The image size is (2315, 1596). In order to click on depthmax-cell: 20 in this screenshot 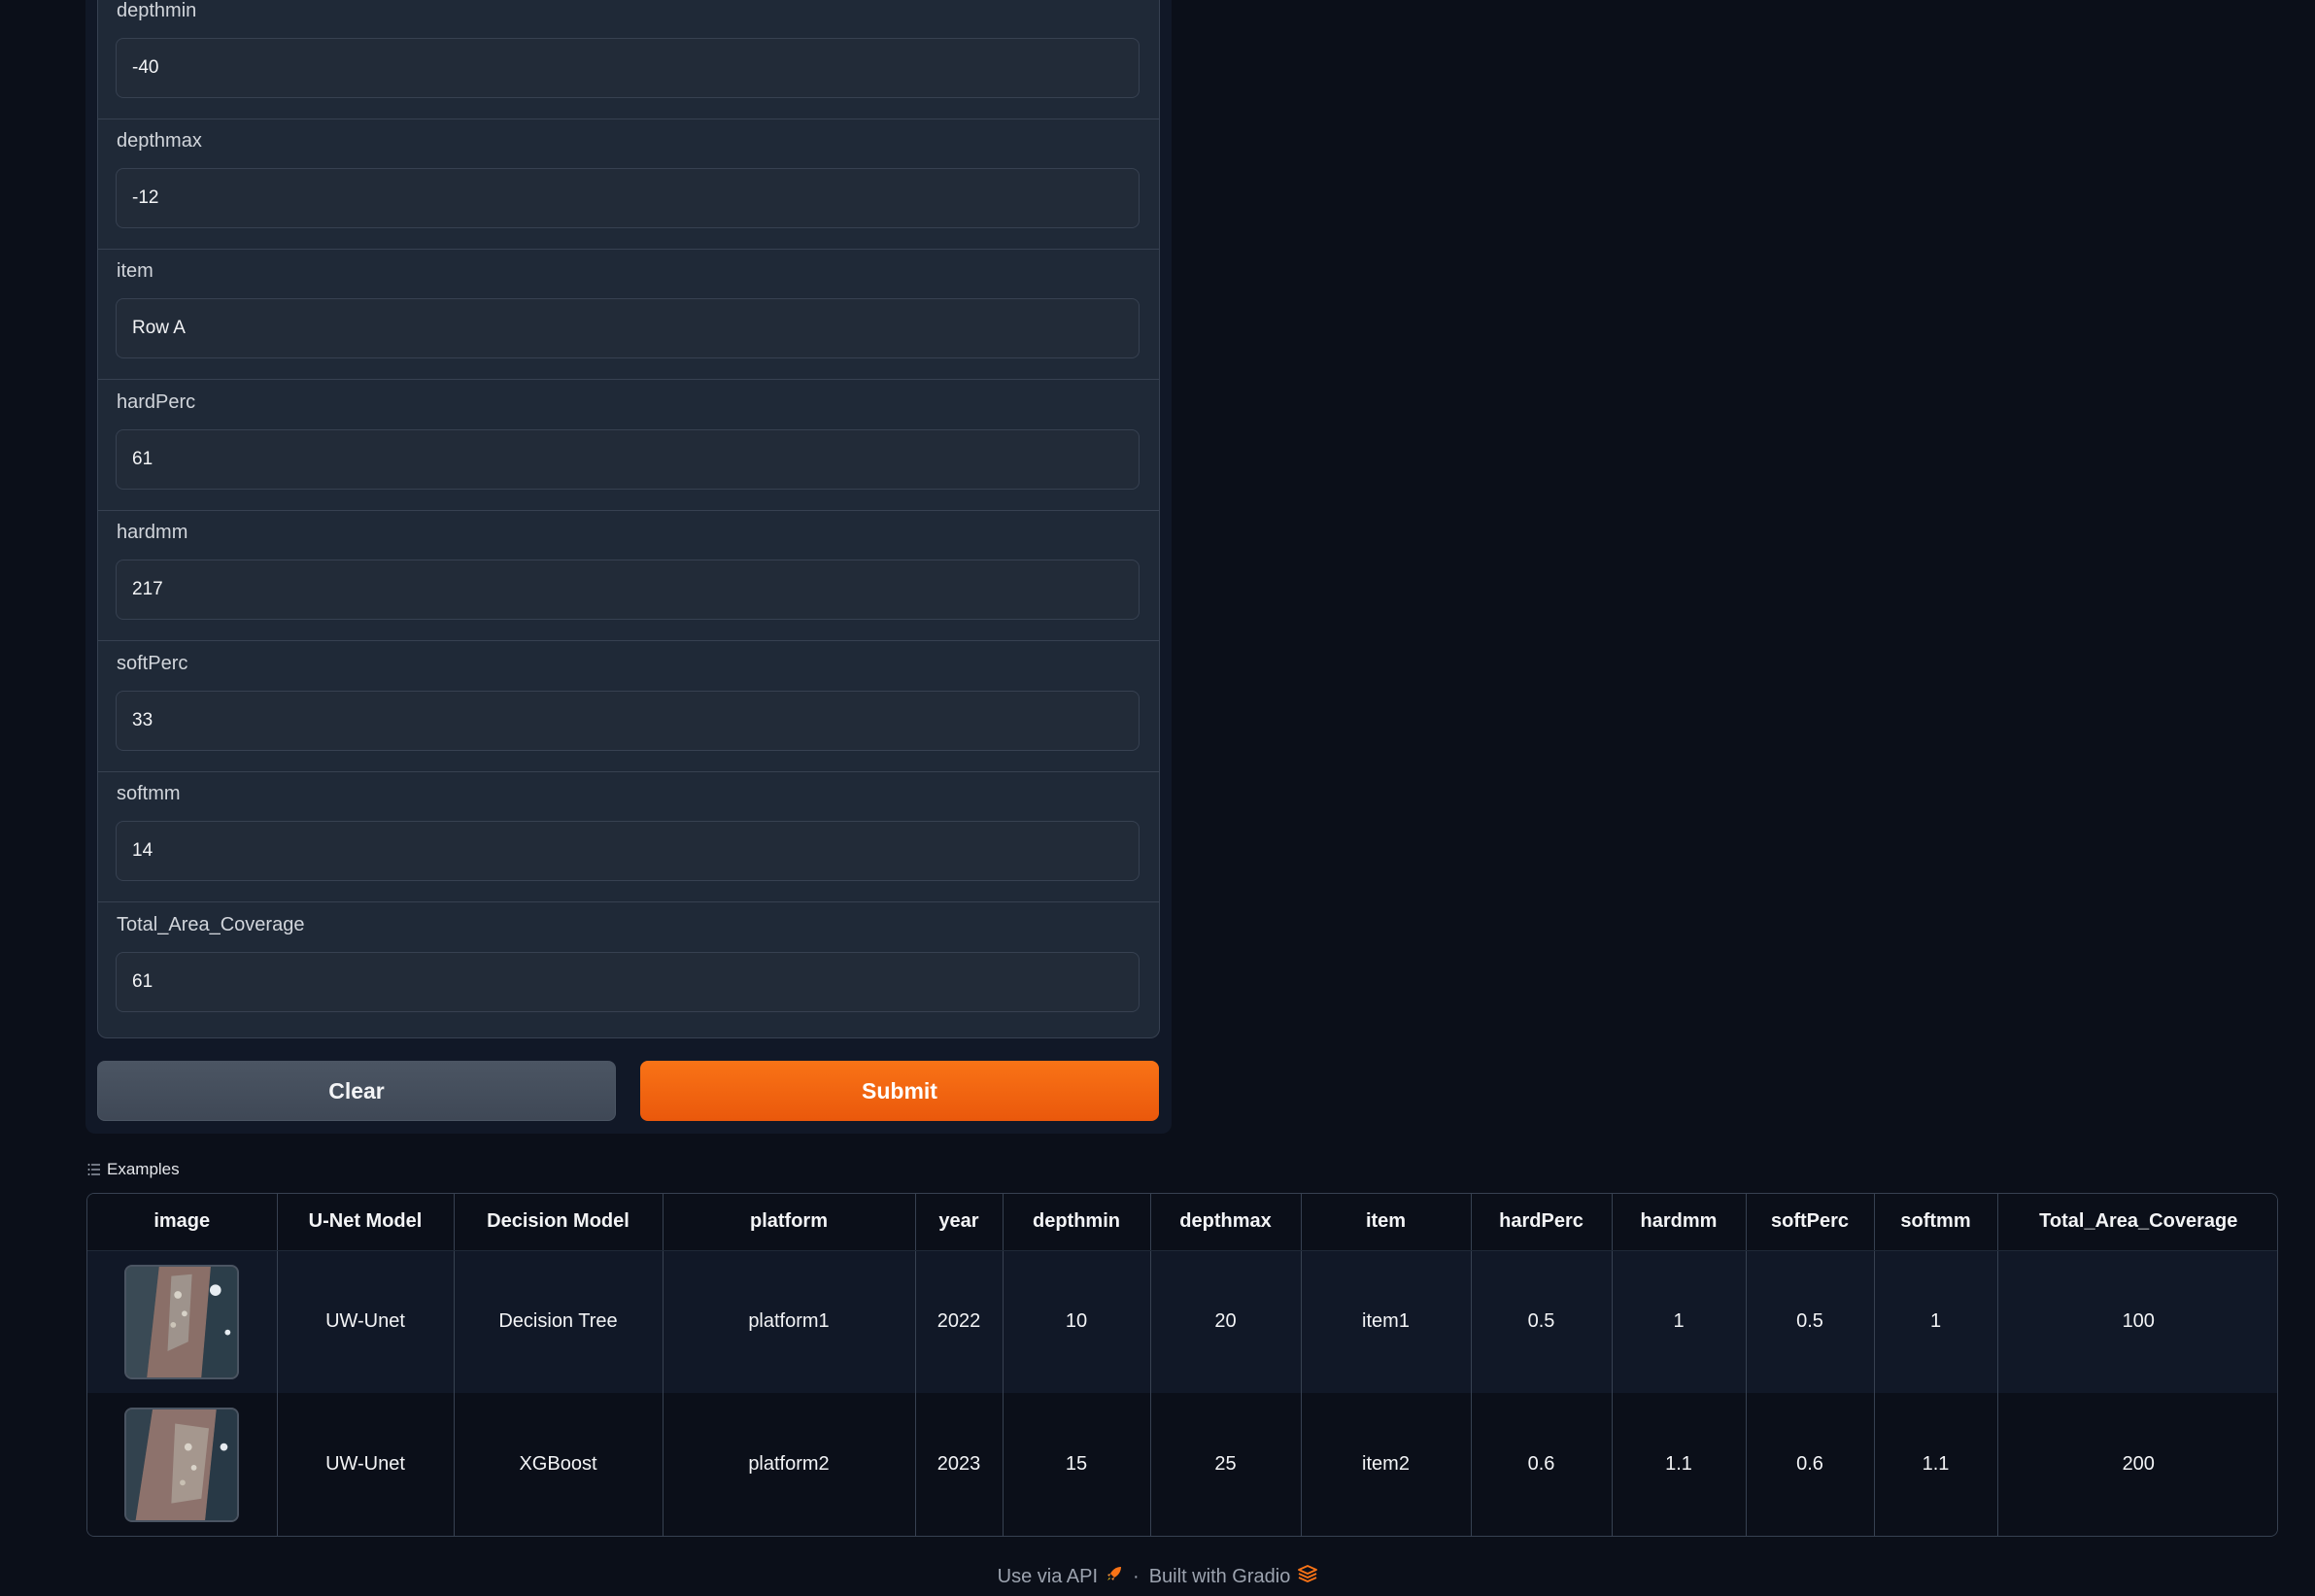, I will do `click(1226, 1322)`.